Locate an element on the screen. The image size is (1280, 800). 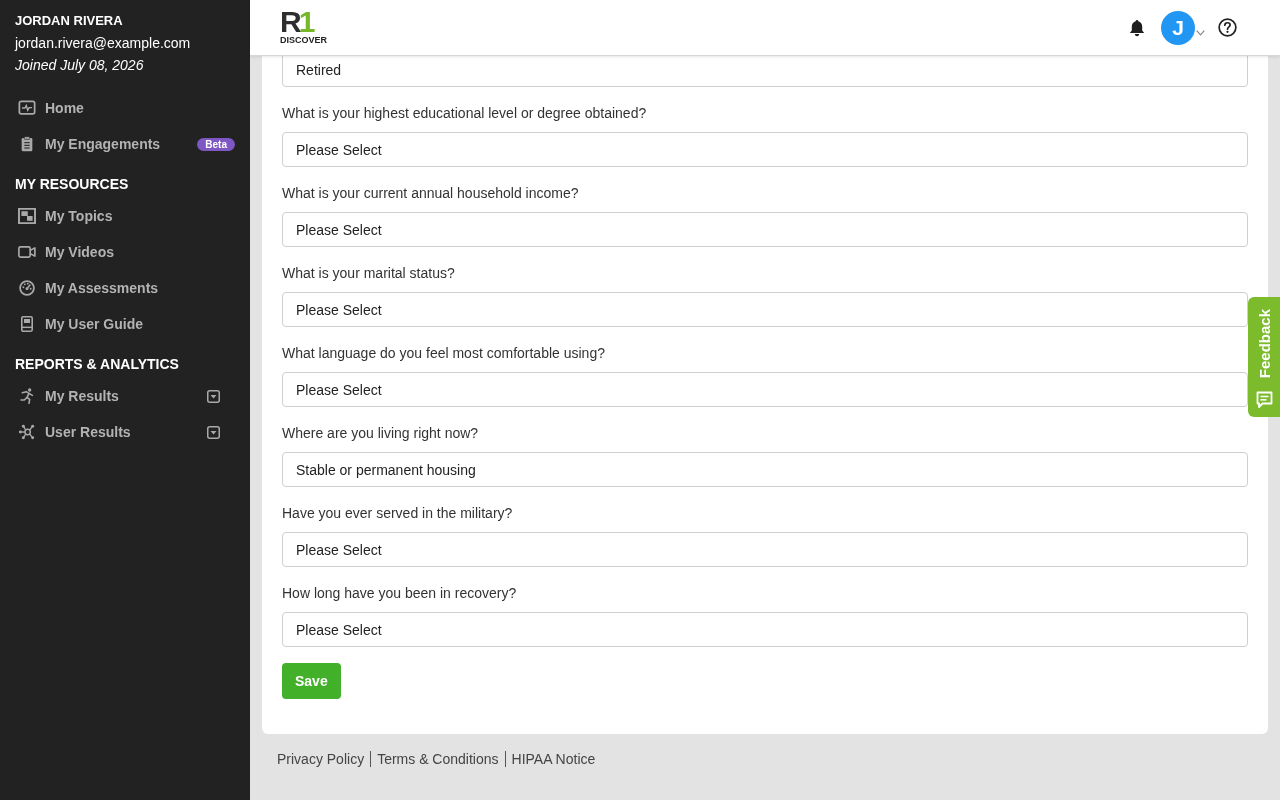
question-label: What is your highest educational level or degree obtained? is located at coordinates (464, 113).